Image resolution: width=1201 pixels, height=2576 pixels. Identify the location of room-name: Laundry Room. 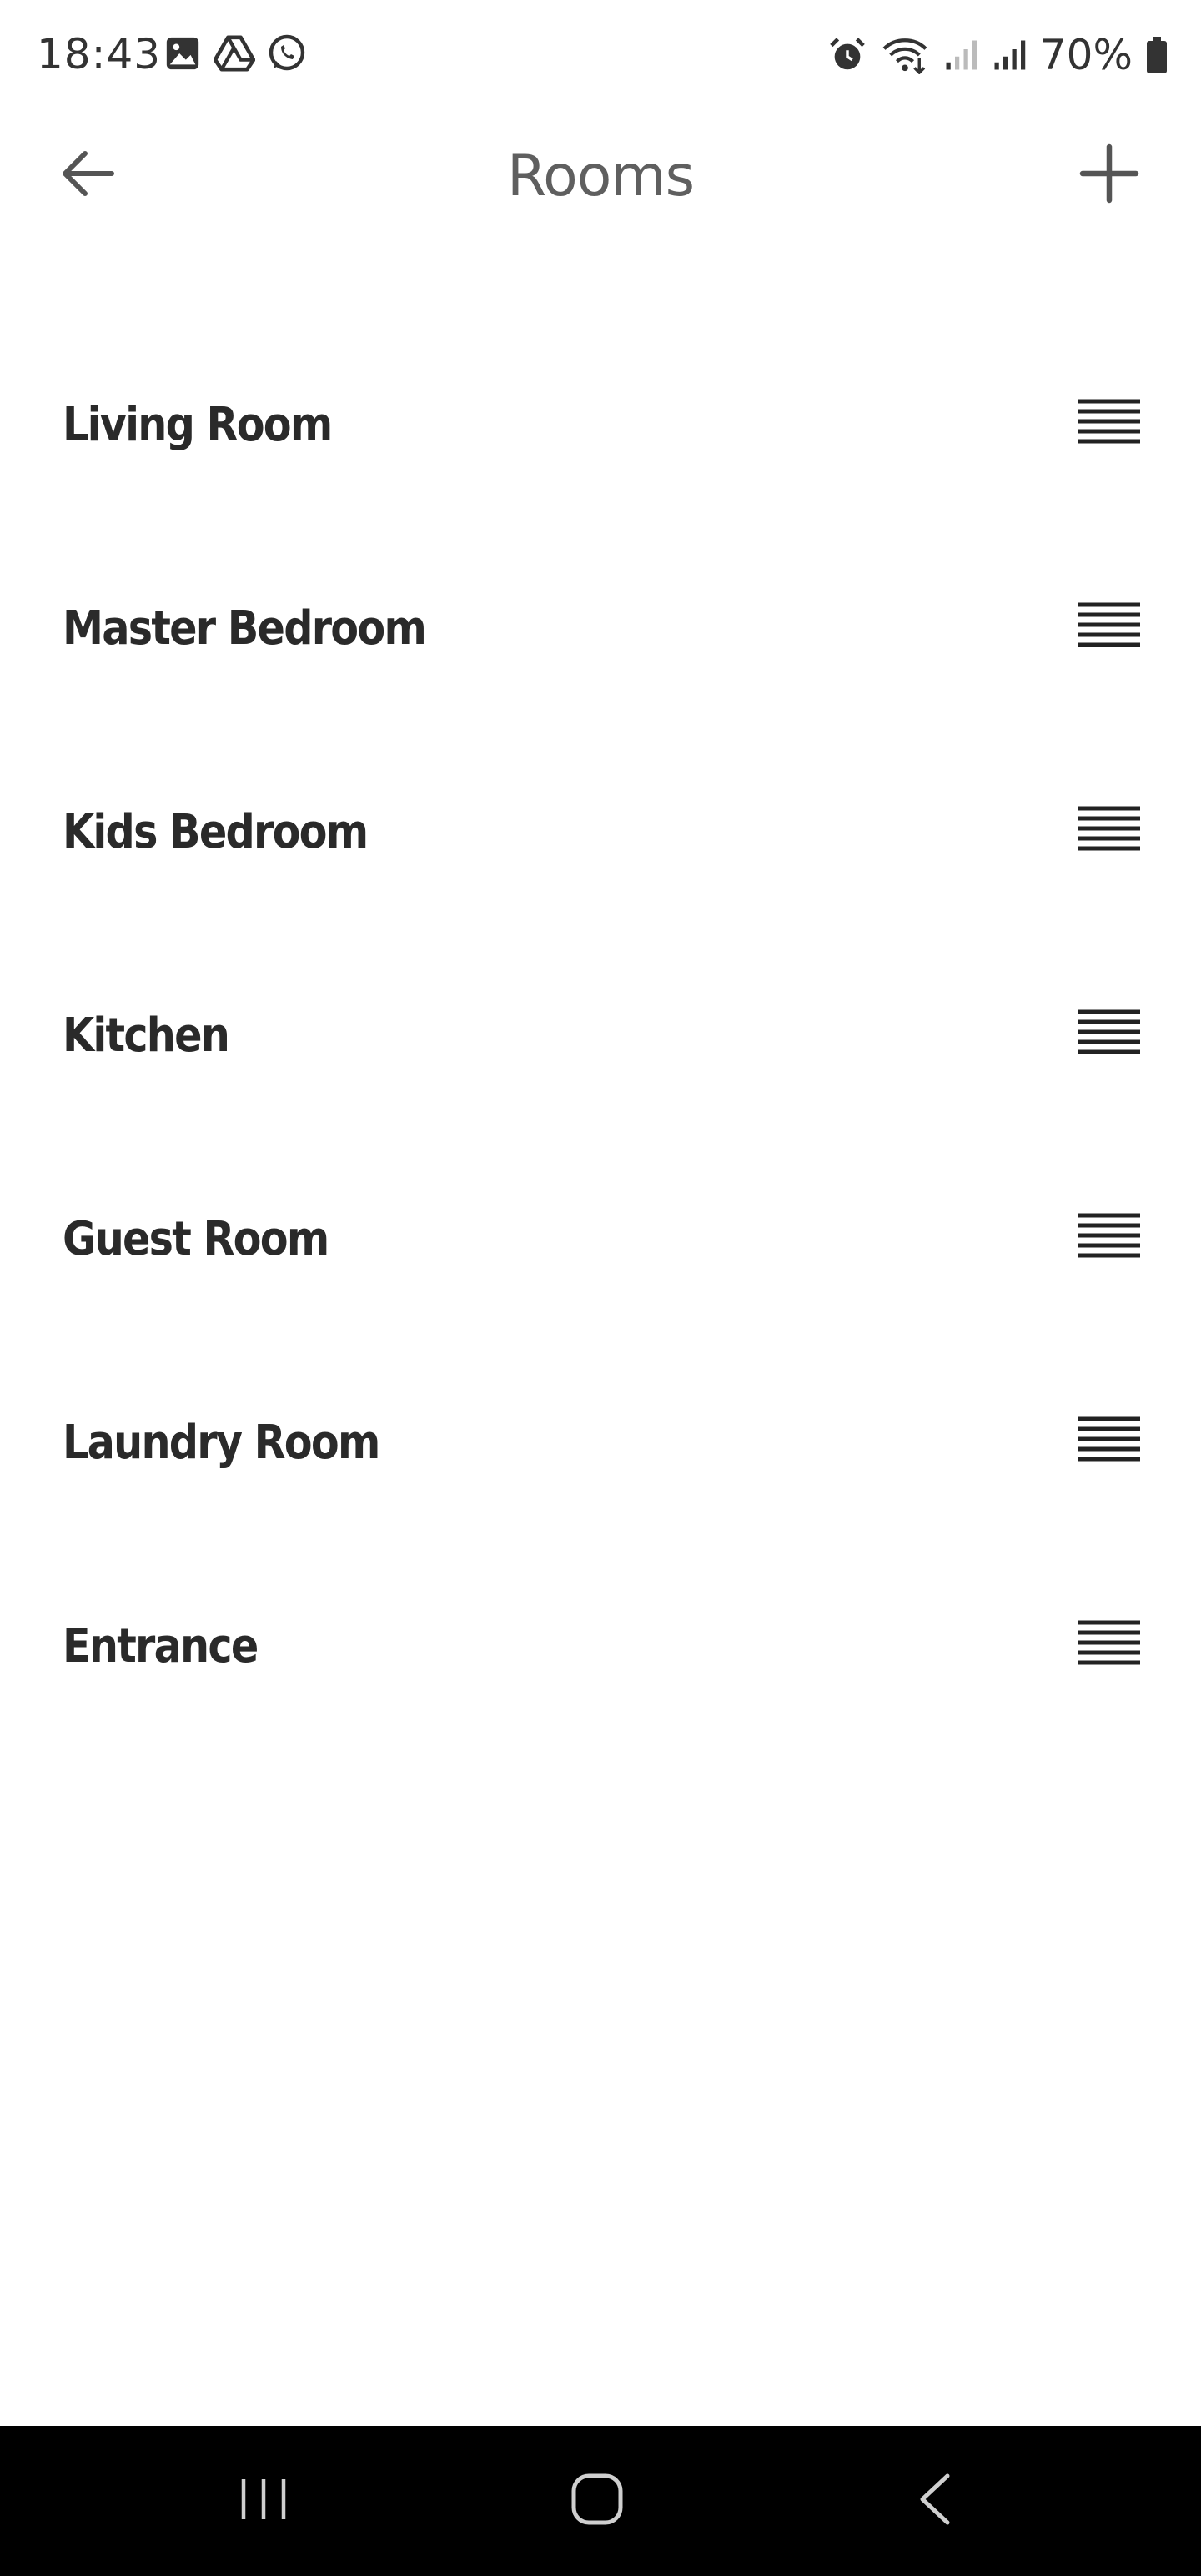
(222, 1443).